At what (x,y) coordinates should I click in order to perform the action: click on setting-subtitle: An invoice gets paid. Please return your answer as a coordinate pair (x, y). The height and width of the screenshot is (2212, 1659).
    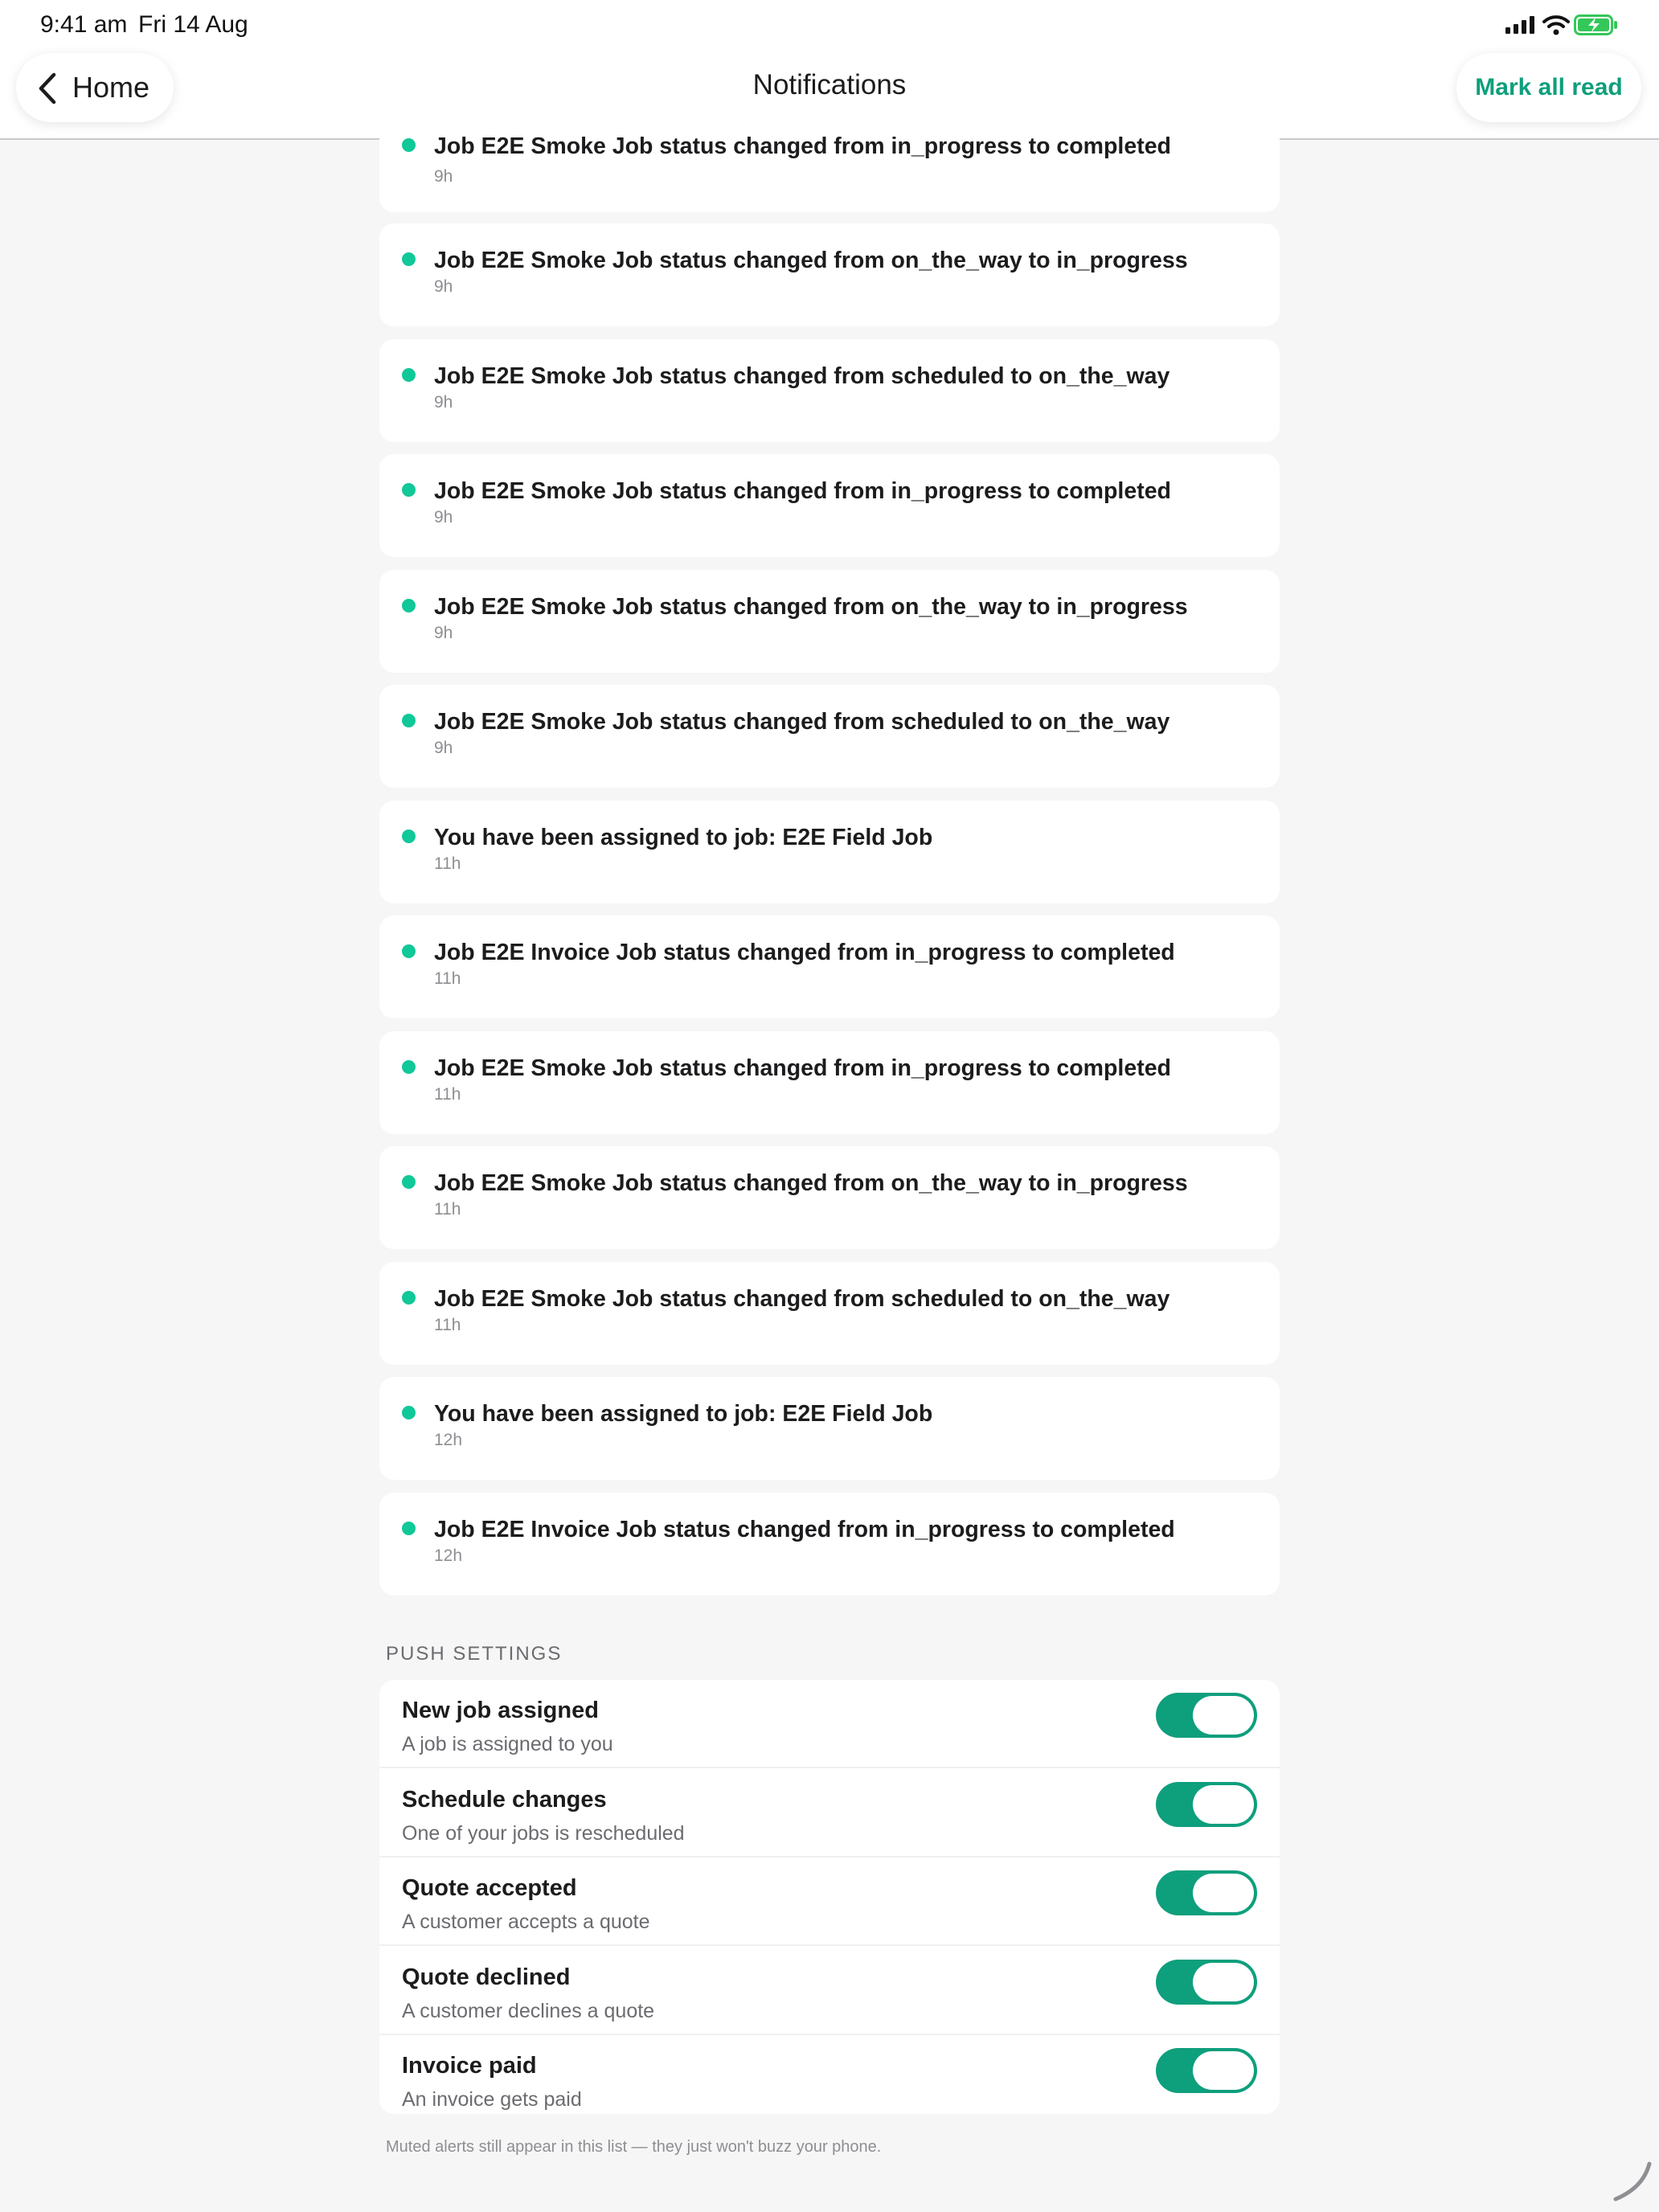
    Looking at the image, I should click on (492, 2099).